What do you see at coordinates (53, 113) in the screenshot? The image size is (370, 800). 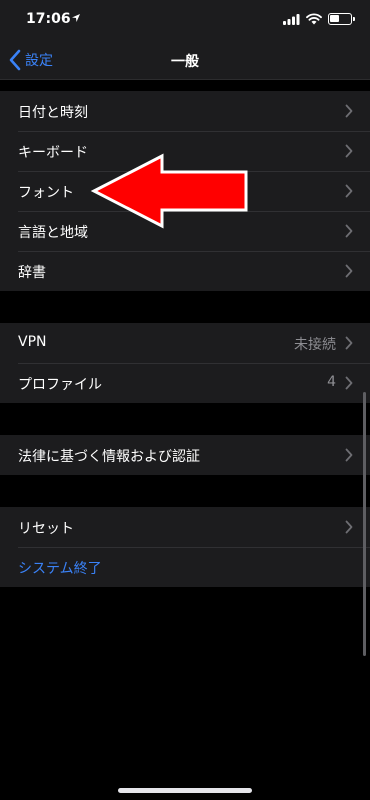 I see `row-label: 日付と時刻` at bounding box center [53, 113].